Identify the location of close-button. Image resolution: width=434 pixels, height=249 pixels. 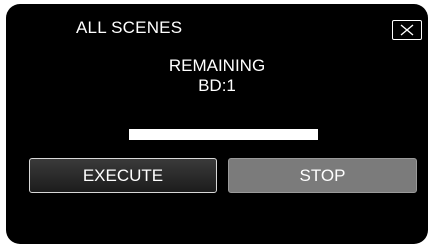
(407, 30).